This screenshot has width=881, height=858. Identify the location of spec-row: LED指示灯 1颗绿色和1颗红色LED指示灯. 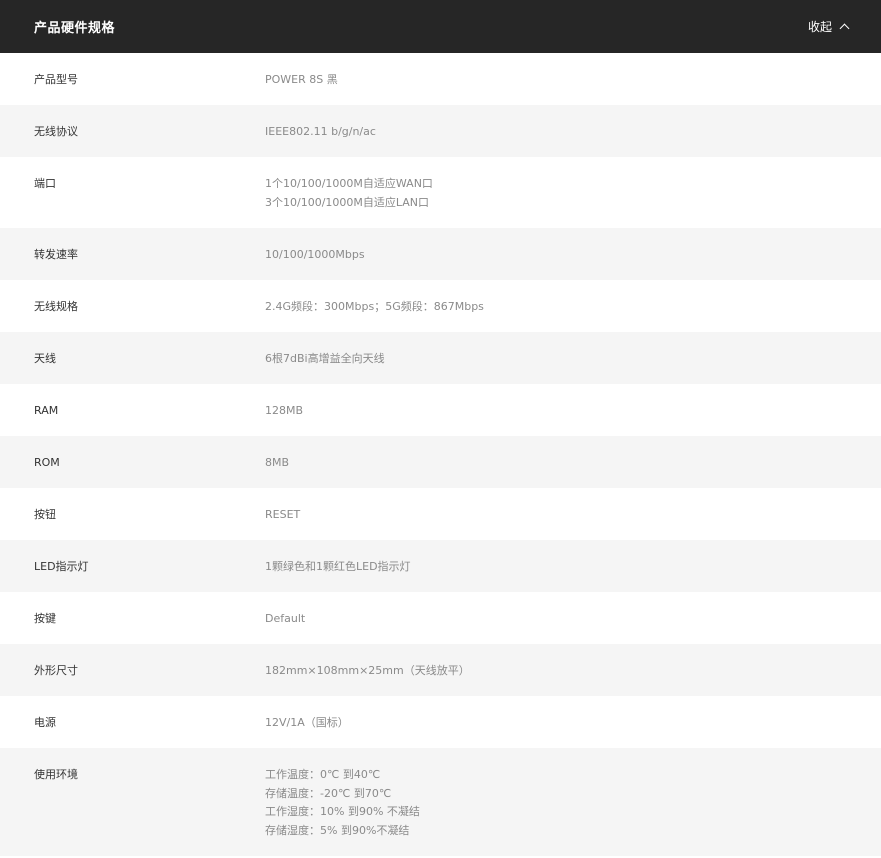
(440, 566).